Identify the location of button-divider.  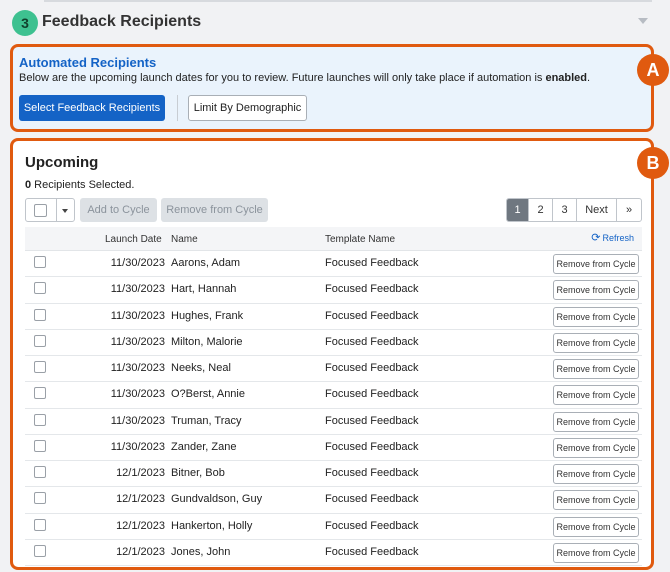
(177, 108).